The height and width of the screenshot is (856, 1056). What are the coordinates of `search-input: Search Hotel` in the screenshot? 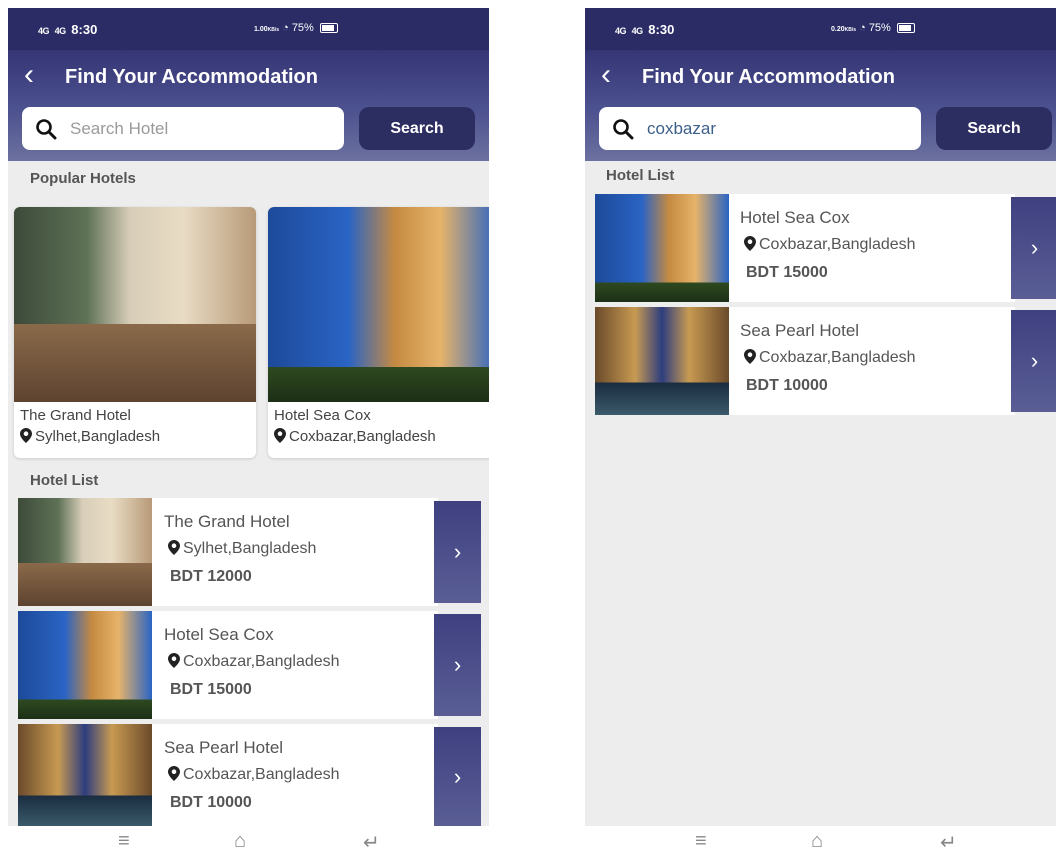 It's located at (183, 128).